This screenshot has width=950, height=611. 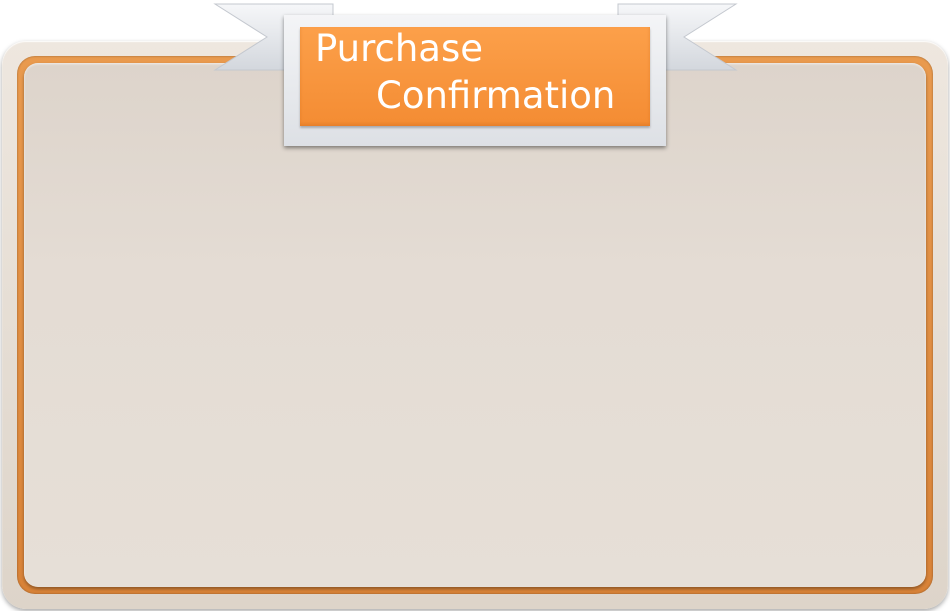 I want to click on title-banner: Purchase Confirmation, so click(x=475, y=80).